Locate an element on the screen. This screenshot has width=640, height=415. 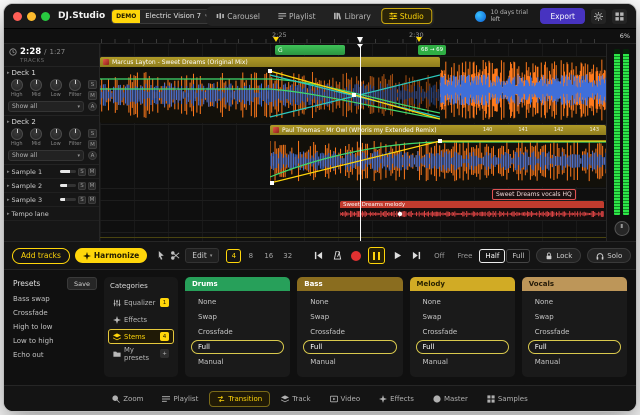
tab-carousel: Carousel is located at coordinates (238, 16).